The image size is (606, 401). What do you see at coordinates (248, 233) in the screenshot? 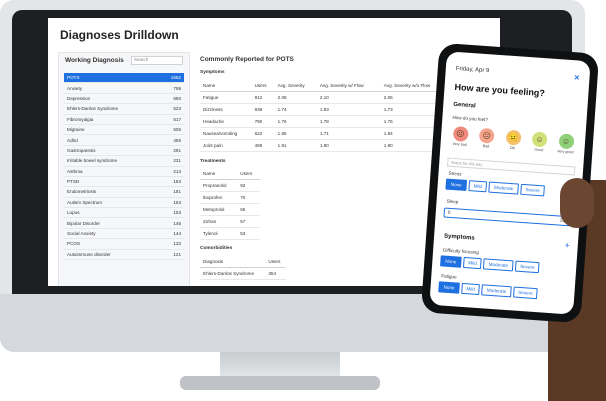
I see `table-cell: 53` at bounding box center [248, 233].